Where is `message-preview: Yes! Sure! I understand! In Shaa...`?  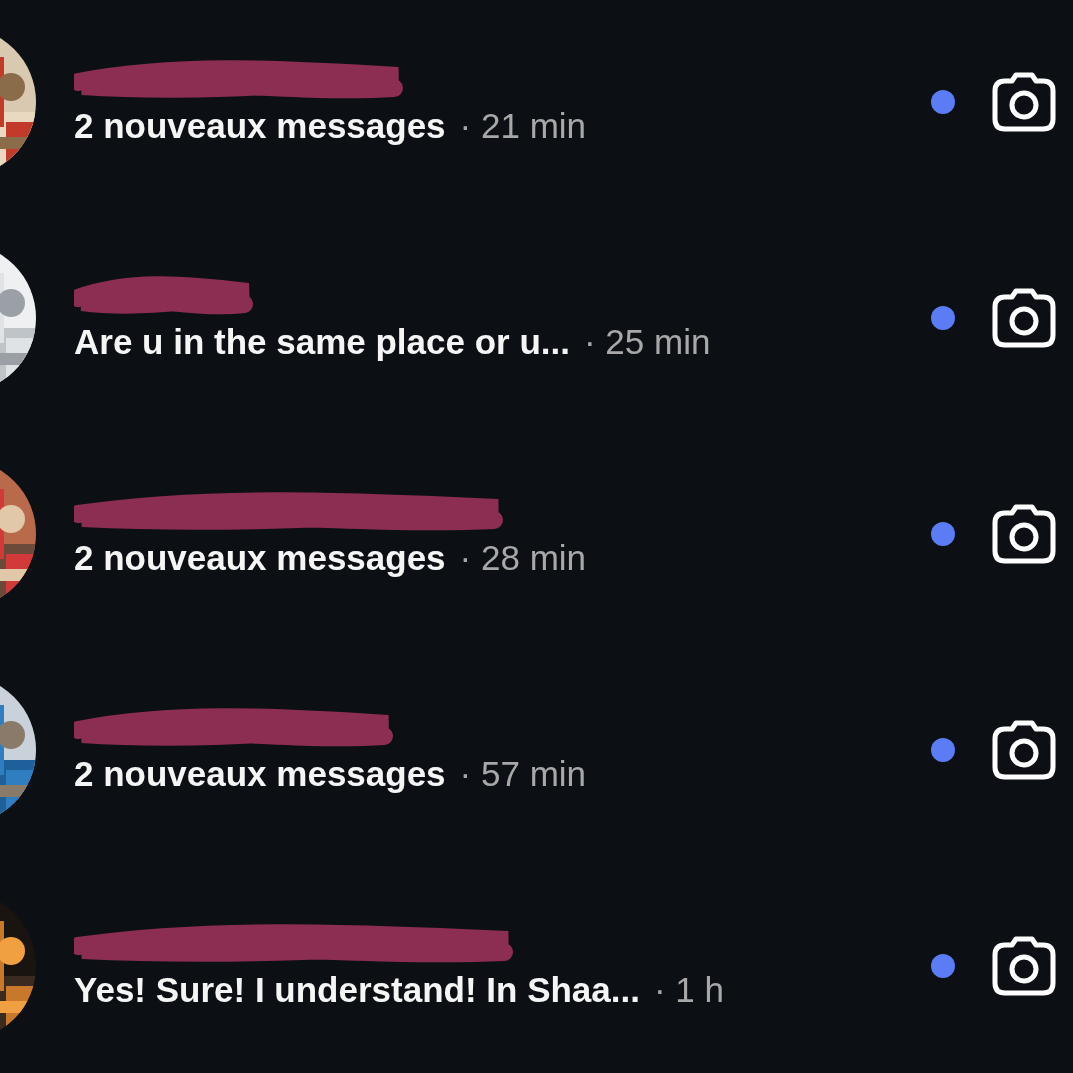
message-preview: Yes! Sure! I understand! In Shaa... is located at coordinates (357, 990).